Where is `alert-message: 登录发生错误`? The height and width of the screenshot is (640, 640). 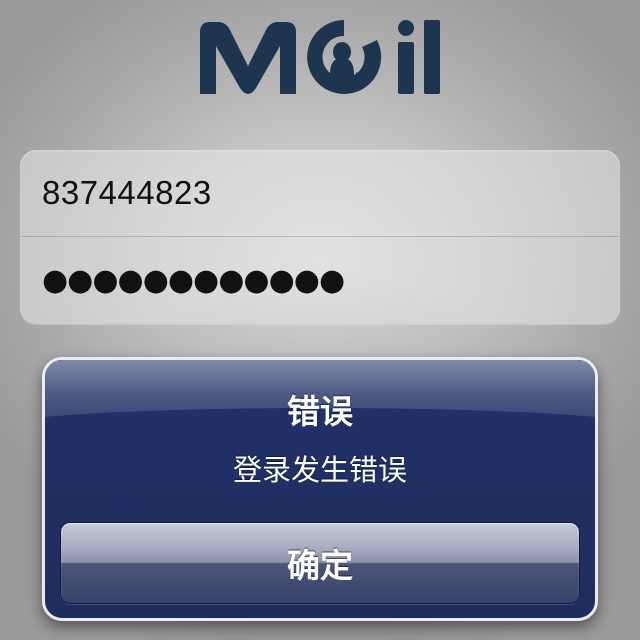
alert-message: 登录发生错误 is located at coordinates (319, 470).